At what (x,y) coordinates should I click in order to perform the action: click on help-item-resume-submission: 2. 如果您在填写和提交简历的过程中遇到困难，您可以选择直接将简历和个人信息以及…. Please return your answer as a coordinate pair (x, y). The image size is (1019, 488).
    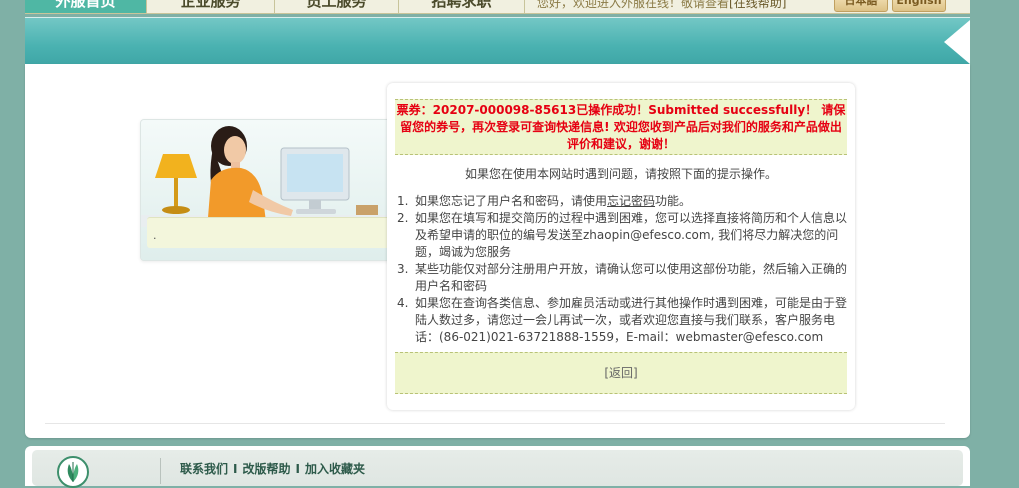
    Looking at the image, I should click on (621, 235).